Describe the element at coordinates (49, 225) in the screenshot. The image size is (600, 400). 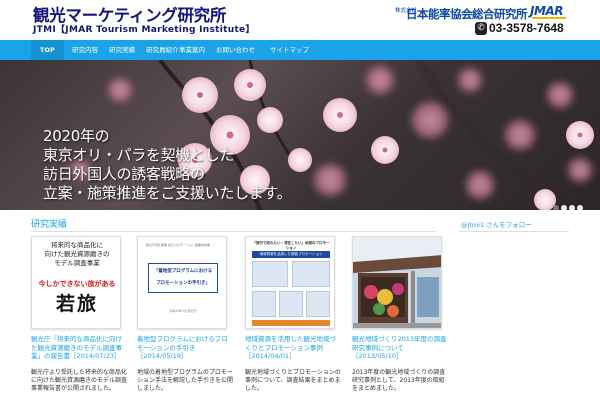
I see `section-title: 研究実績` at that location.